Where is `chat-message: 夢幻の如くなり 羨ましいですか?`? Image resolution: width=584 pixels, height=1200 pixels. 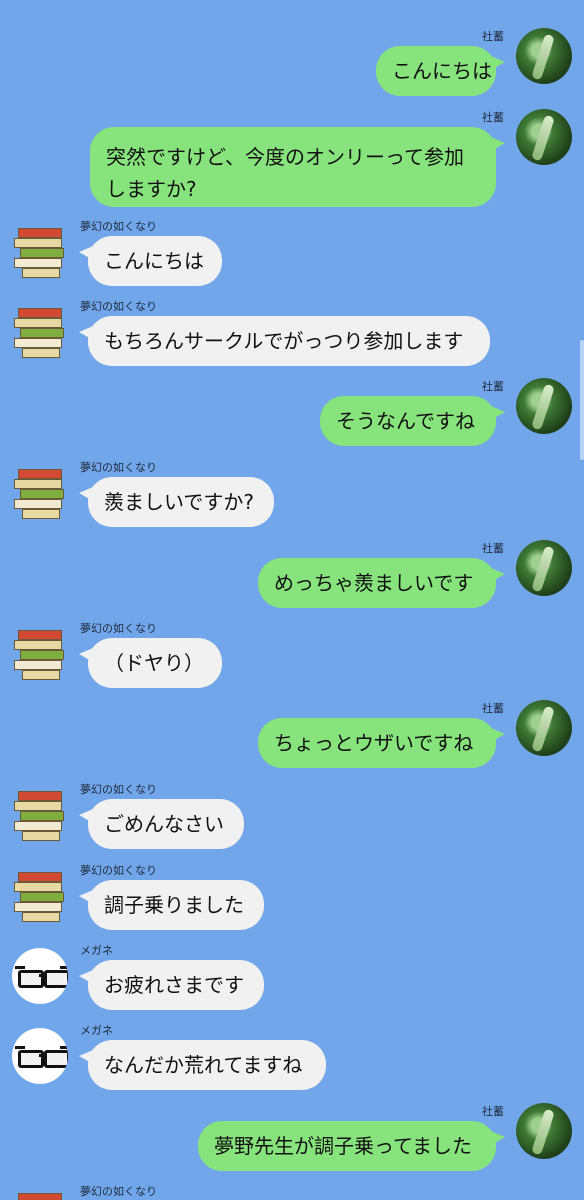 chat-message: 夢幻の如くなり 羨ましいですか? is located at coordinates (292, 495).